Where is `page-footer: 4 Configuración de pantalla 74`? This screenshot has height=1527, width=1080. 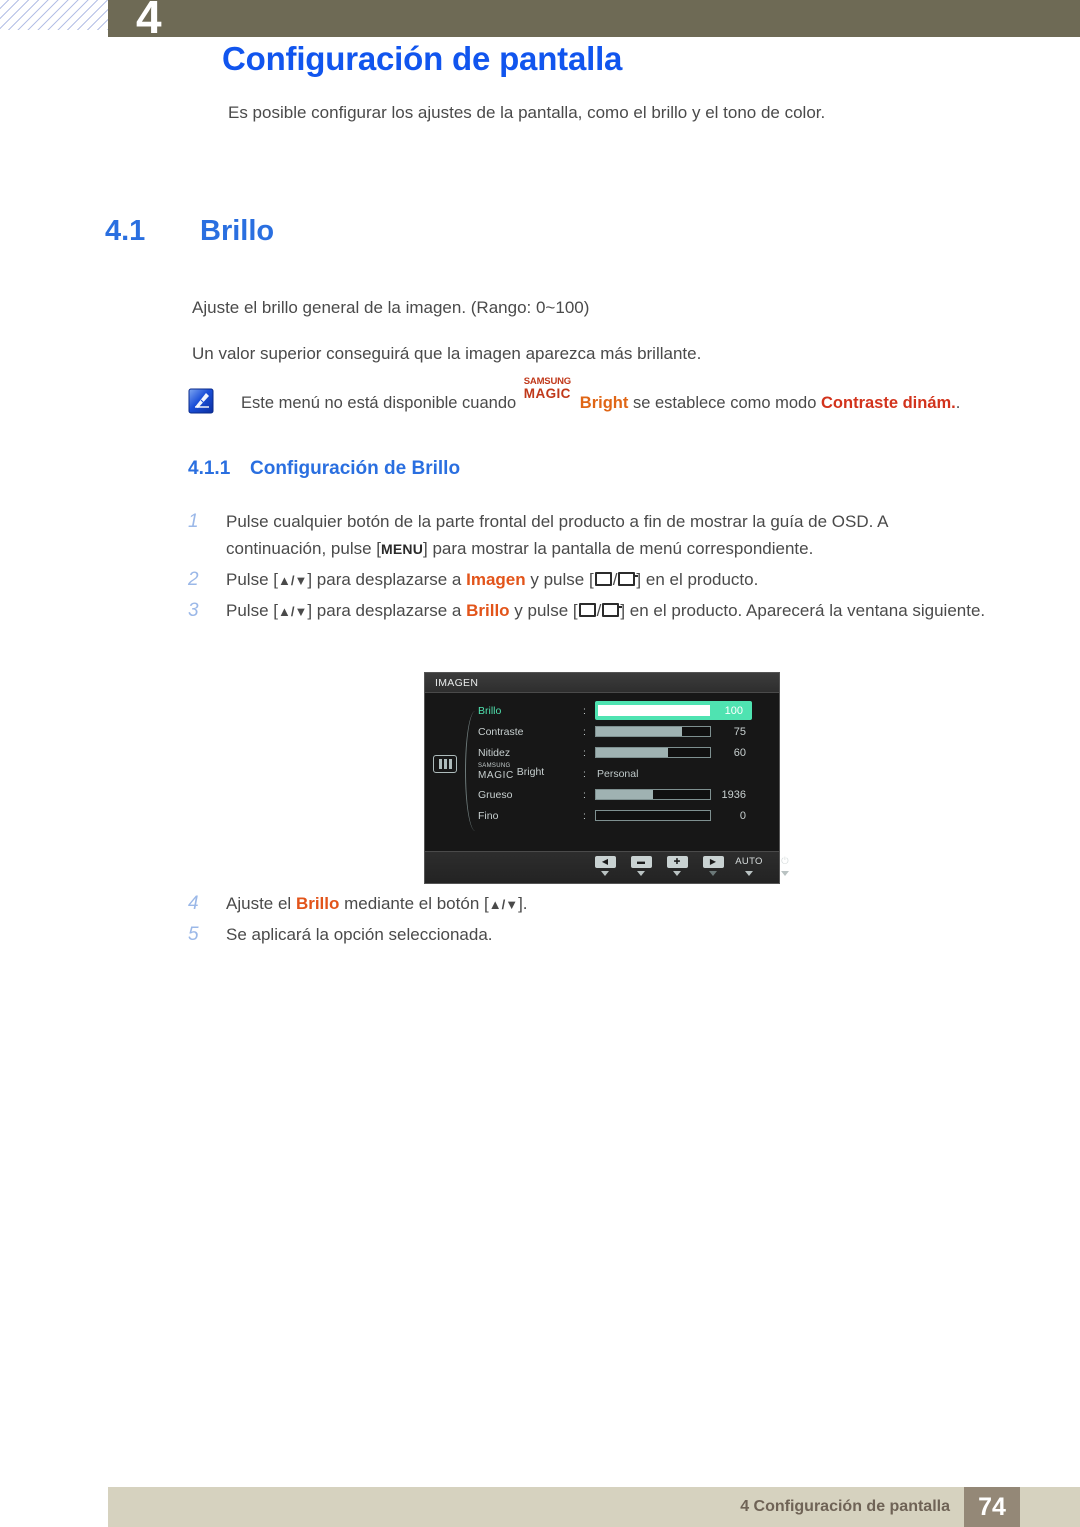 page-footer: 4 Configuración de pantalla 74 is located at coordinates (594, 1507).